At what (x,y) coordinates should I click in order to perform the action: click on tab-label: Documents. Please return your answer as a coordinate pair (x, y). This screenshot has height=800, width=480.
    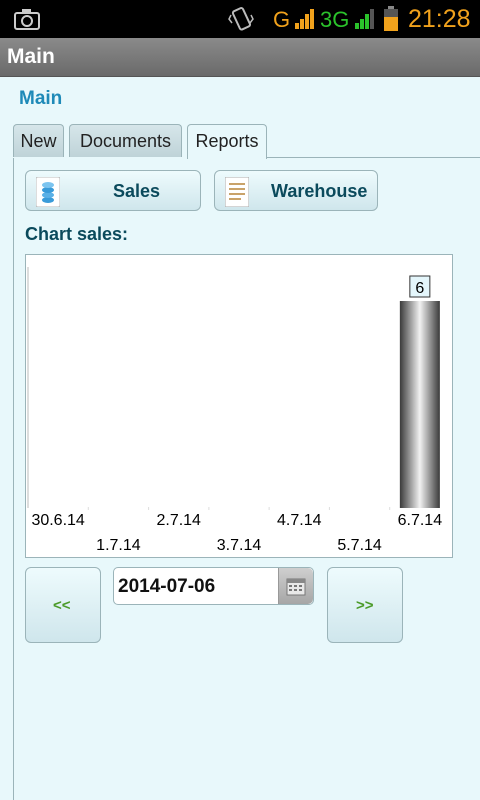
    Looking at the image, I should click on (125, 141).